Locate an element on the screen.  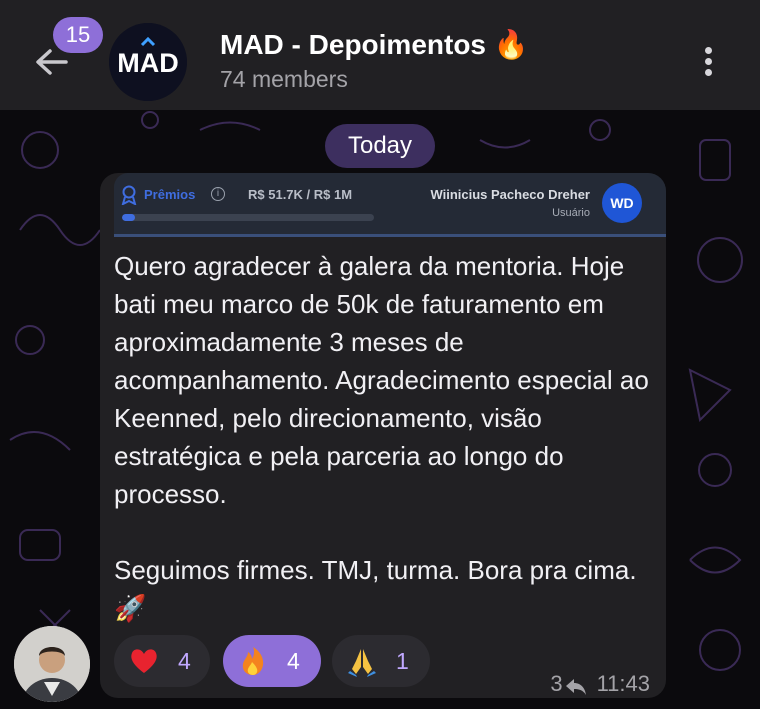
fire-icon is located at coordinates (253, 661).